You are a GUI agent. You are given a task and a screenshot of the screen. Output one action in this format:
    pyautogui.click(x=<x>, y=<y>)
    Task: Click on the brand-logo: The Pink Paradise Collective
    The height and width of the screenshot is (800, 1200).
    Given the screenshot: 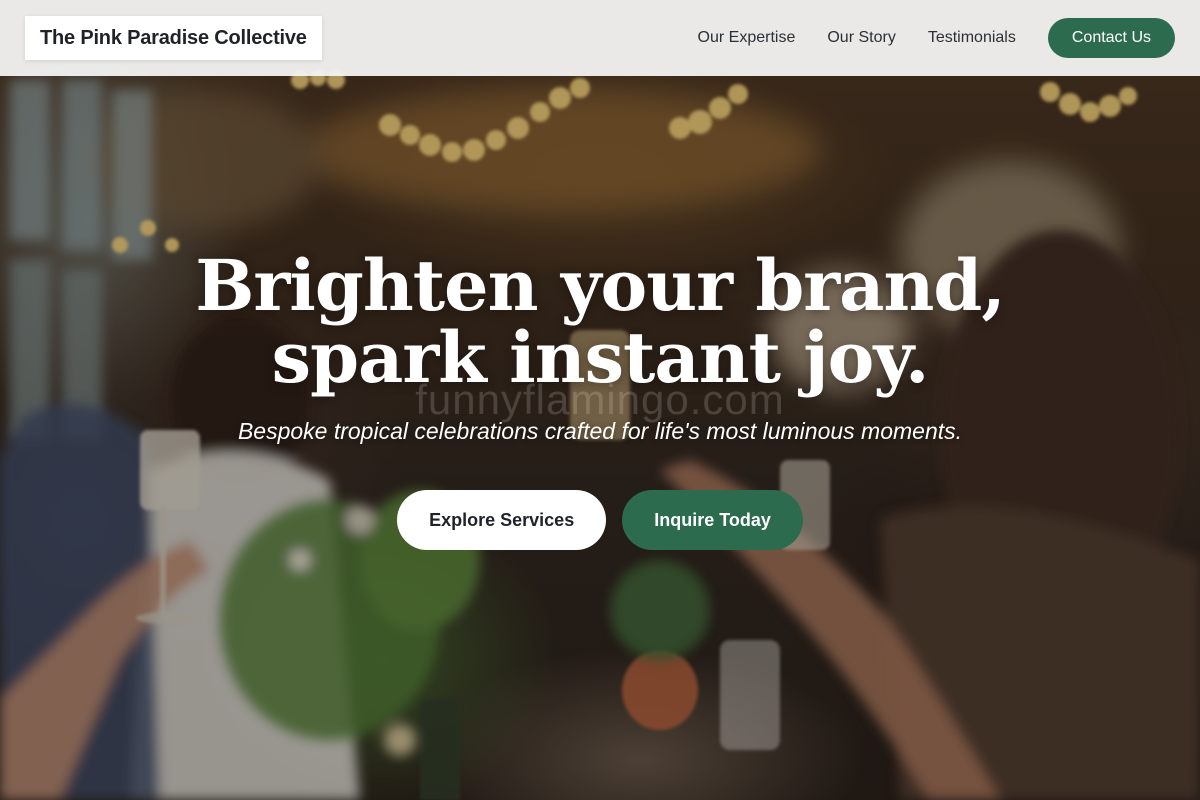 What is the action you would take?
    pyautogui.click(x=173, y=38)
    